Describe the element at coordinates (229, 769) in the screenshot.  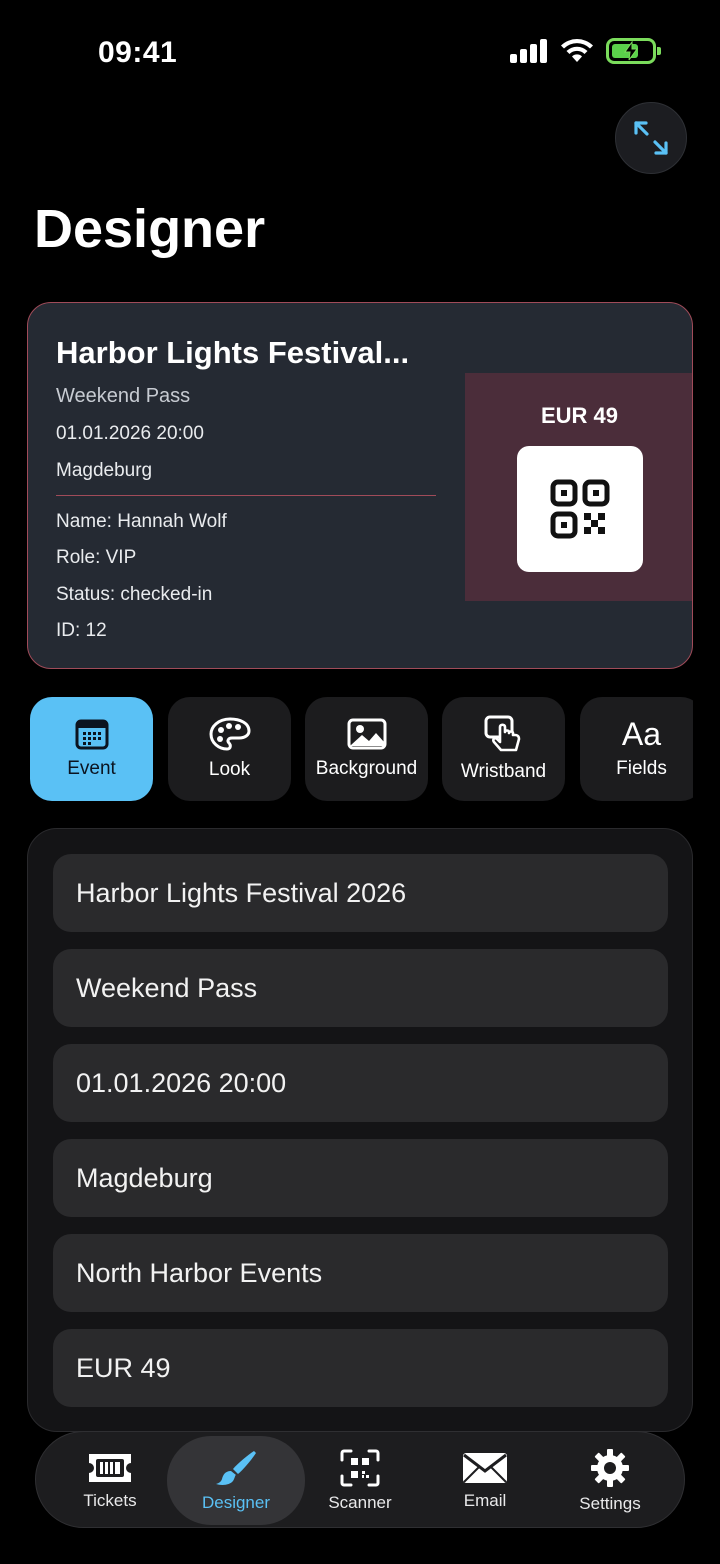
I see `tab-look-label: Look` at that location.